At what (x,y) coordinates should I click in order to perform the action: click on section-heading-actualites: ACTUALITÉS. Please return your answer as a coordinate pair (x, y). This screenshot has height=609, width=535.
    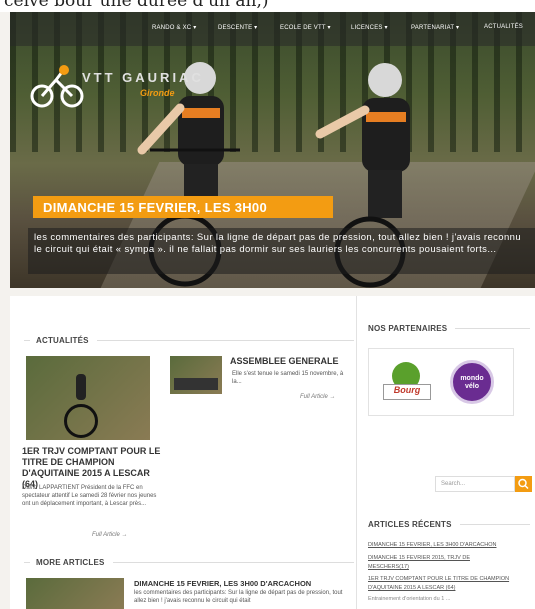
    Looking at the image, I should click on (189, 340).